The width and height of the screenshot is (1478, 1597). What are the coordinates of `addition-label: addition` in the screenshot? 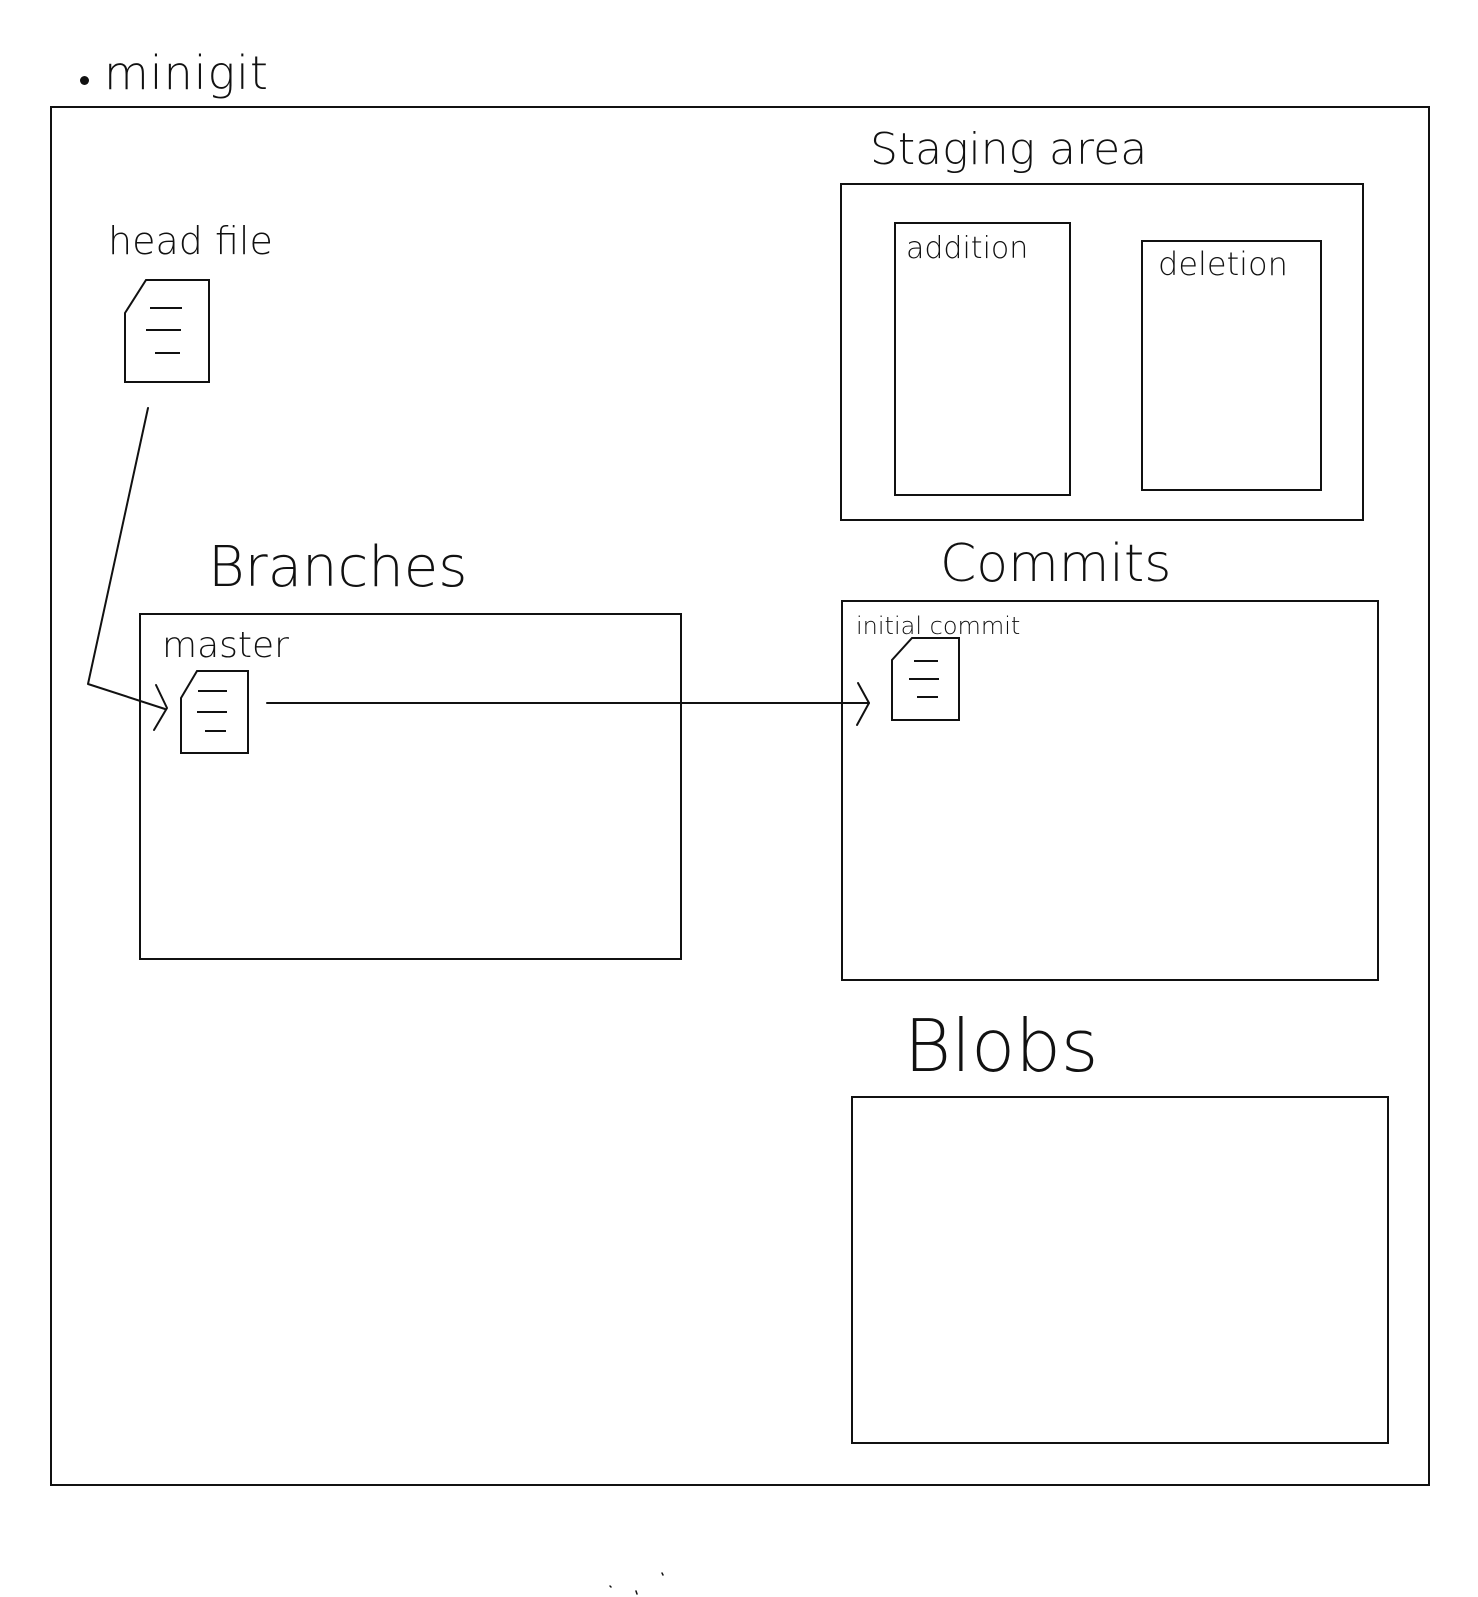 It's located at (967, 248).